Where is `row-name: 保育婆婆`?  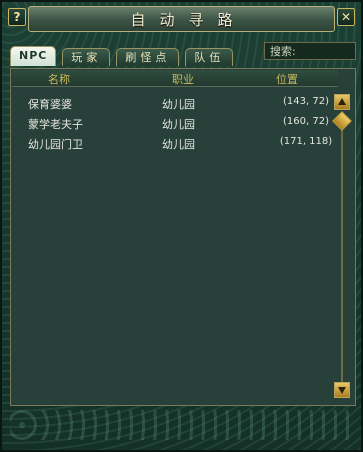
row-name: 保育婆婆 is located at coordinates (50, 104).